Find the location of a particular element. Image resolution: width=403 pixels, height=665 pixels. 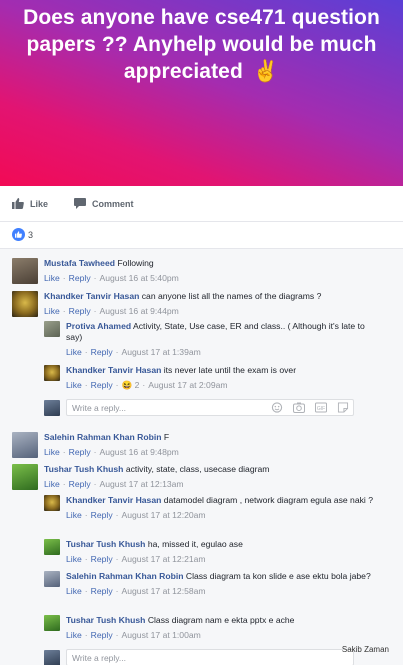

post-actions: Like Comment is located at coordinates (201, 204).